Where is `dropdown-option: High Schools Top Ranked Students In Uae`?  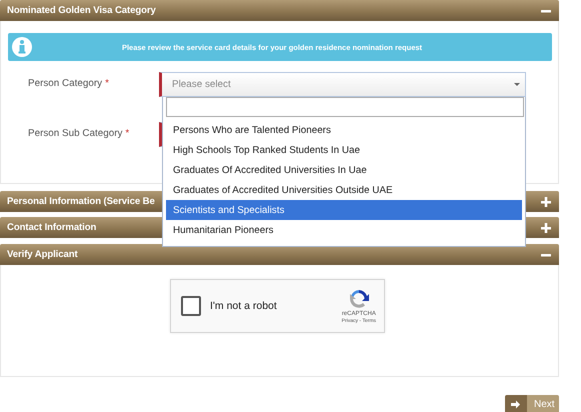 dropdown-option: High Schools Top Ranked Students In Uae is located at coordinates (344, 150).